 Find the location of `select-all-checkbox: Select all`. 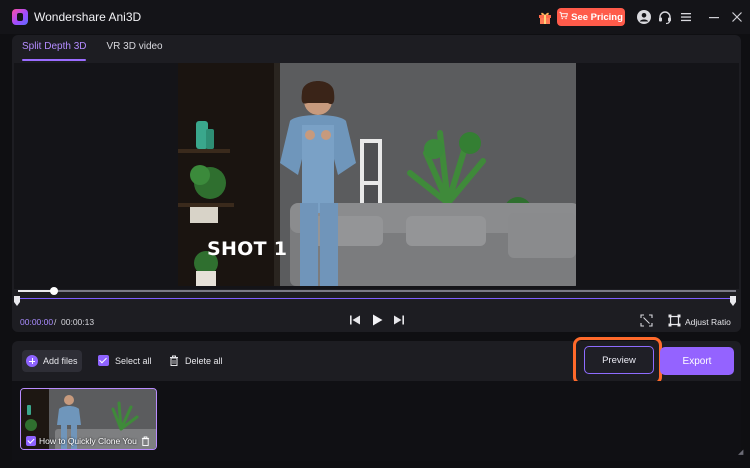

select-all-checkbox: Select all is located at coordinates (125, 360).